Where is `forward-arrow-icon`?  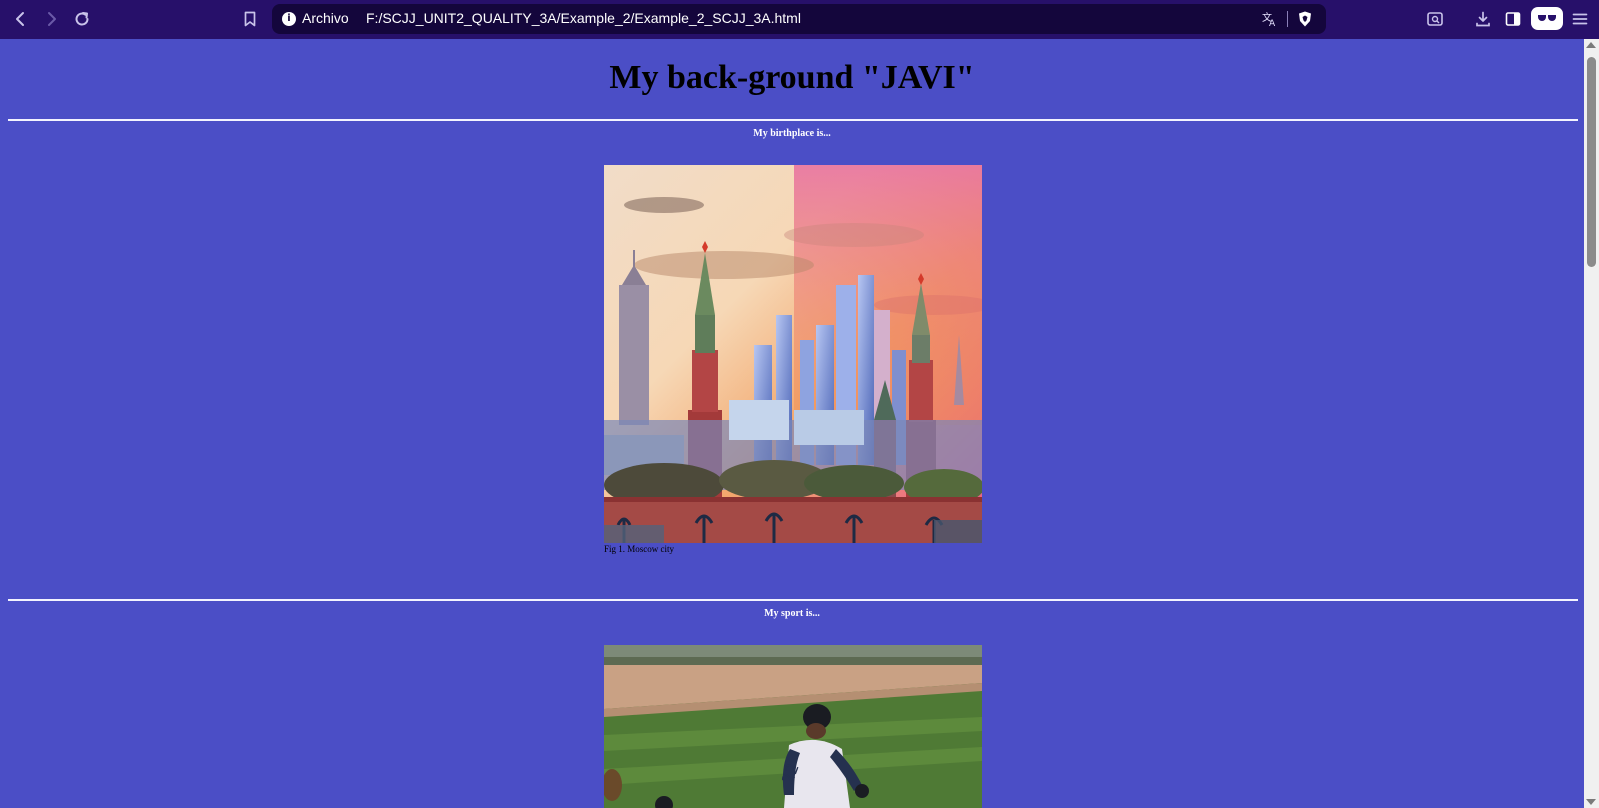
forward-arrow-icon is located at coordinates (51, 19).